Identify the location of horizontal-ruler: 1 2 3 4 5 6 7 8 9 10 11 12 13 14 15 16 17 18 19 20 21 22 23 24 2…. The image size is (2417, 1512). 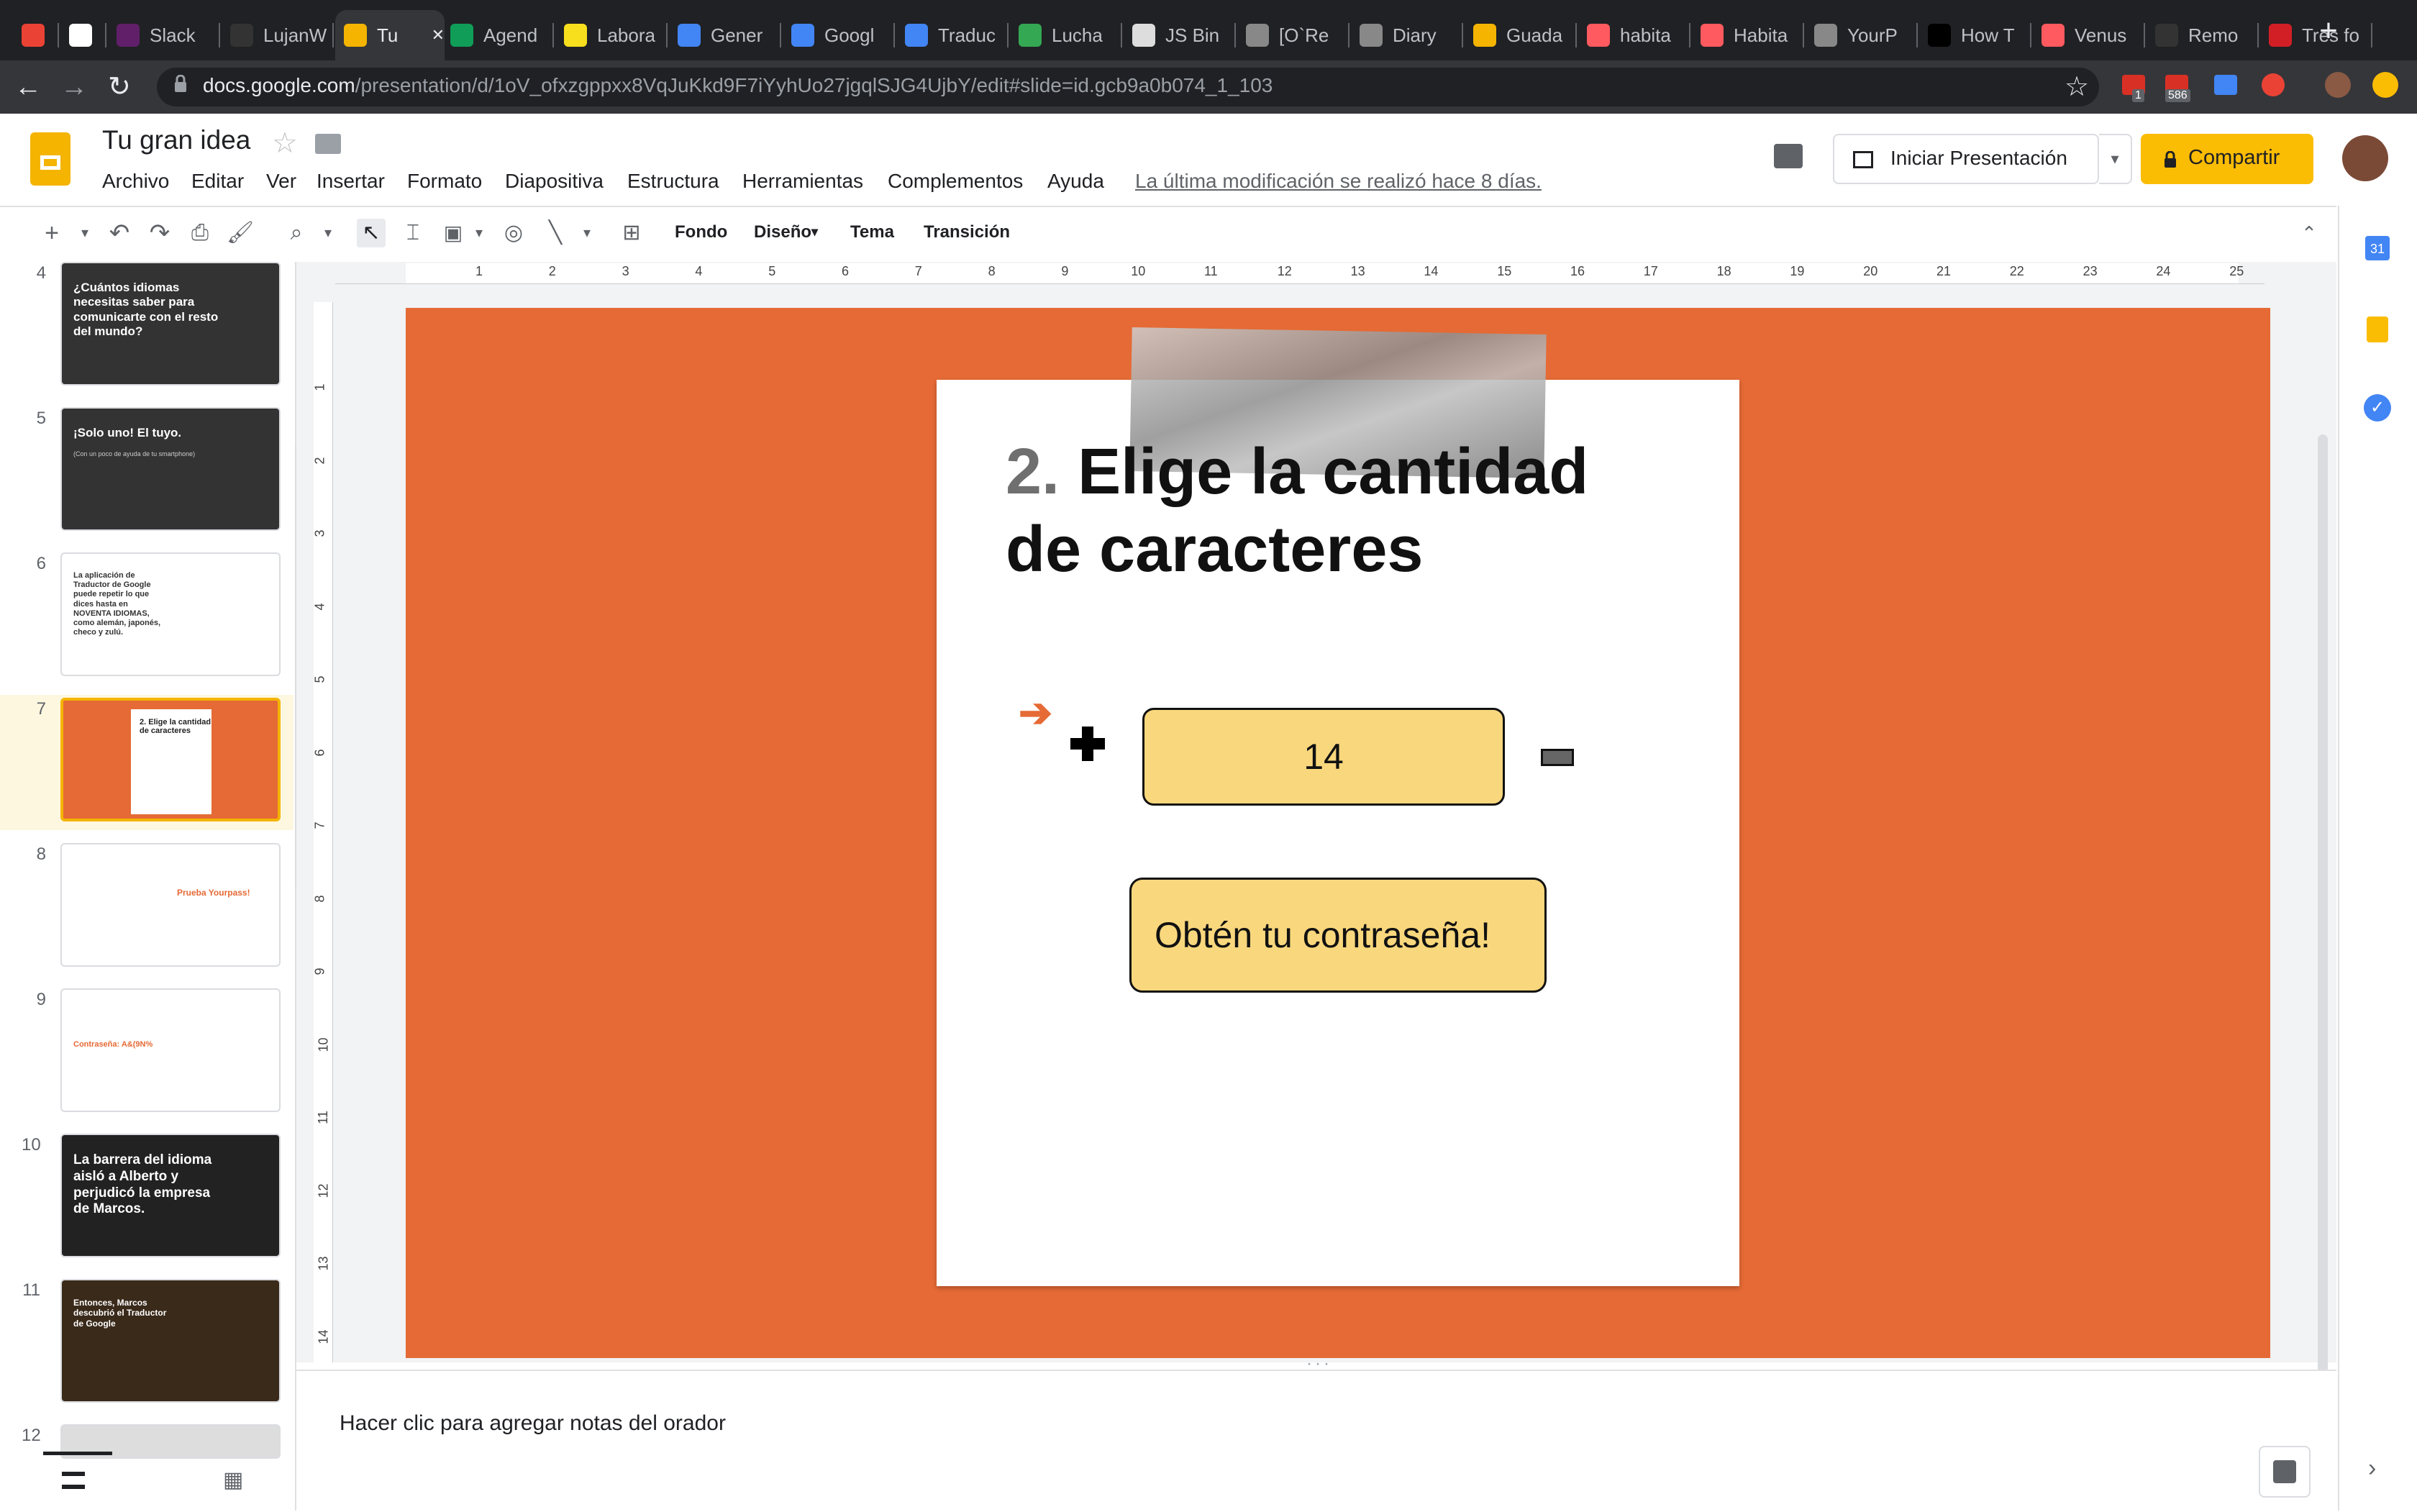
(1299, 273).